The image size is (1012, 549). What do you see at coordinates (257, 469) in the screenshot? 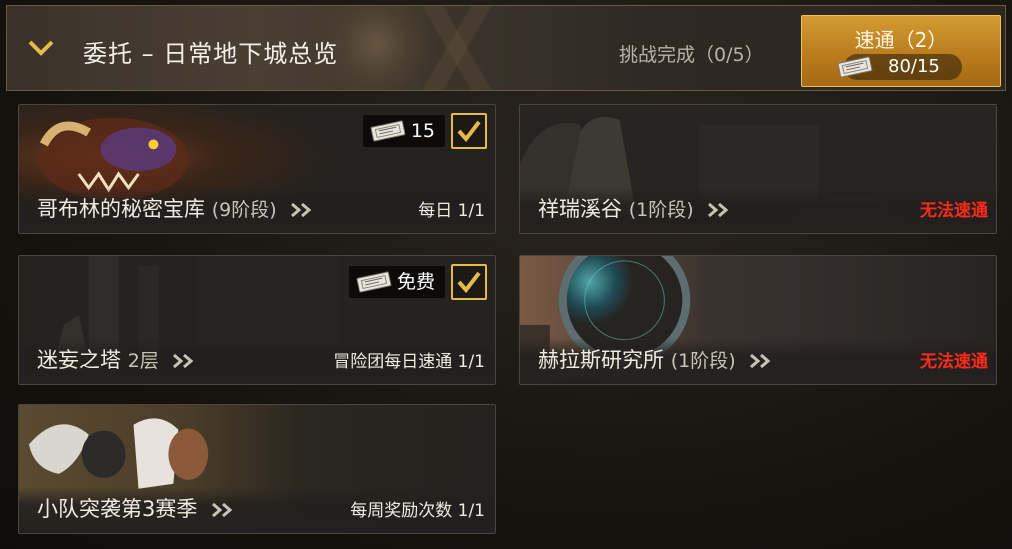
I see `dungeon-card-raid: 小队突袭第3赛季 每周奖励次数 1/1` at bounding box center [257, 469].